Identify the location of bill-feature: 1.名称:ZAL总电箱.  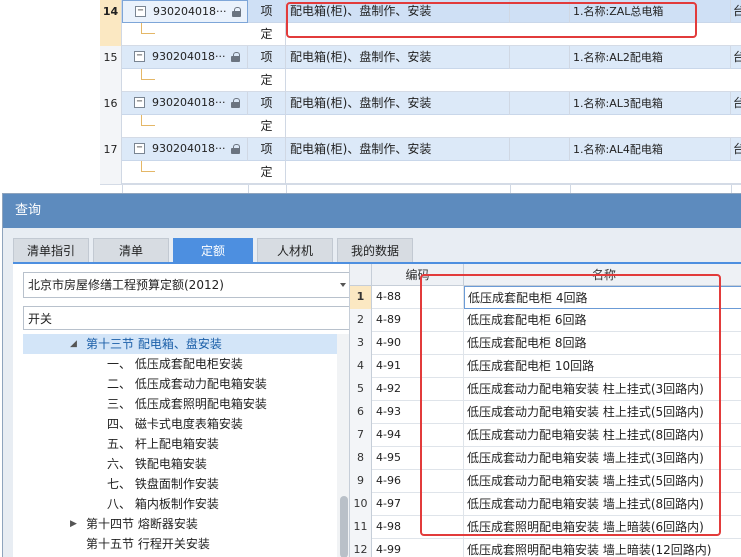
(650, 11).